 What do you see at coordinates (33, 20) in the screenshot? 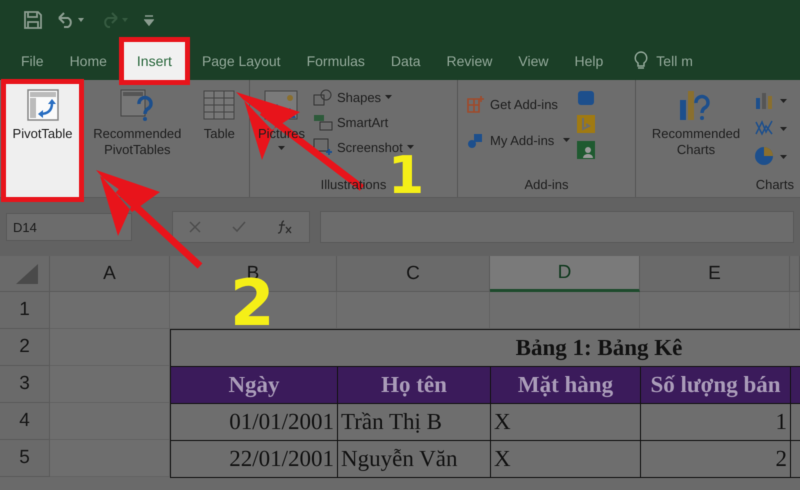
I see `save-icon` at bounding box center [33, 20].